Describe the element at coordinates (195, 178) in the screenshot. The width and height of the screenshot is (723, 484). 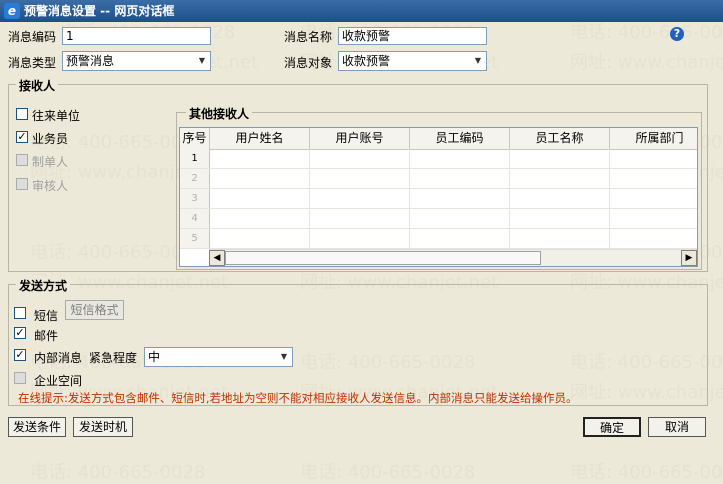
I see `row-number: 2` at that location.